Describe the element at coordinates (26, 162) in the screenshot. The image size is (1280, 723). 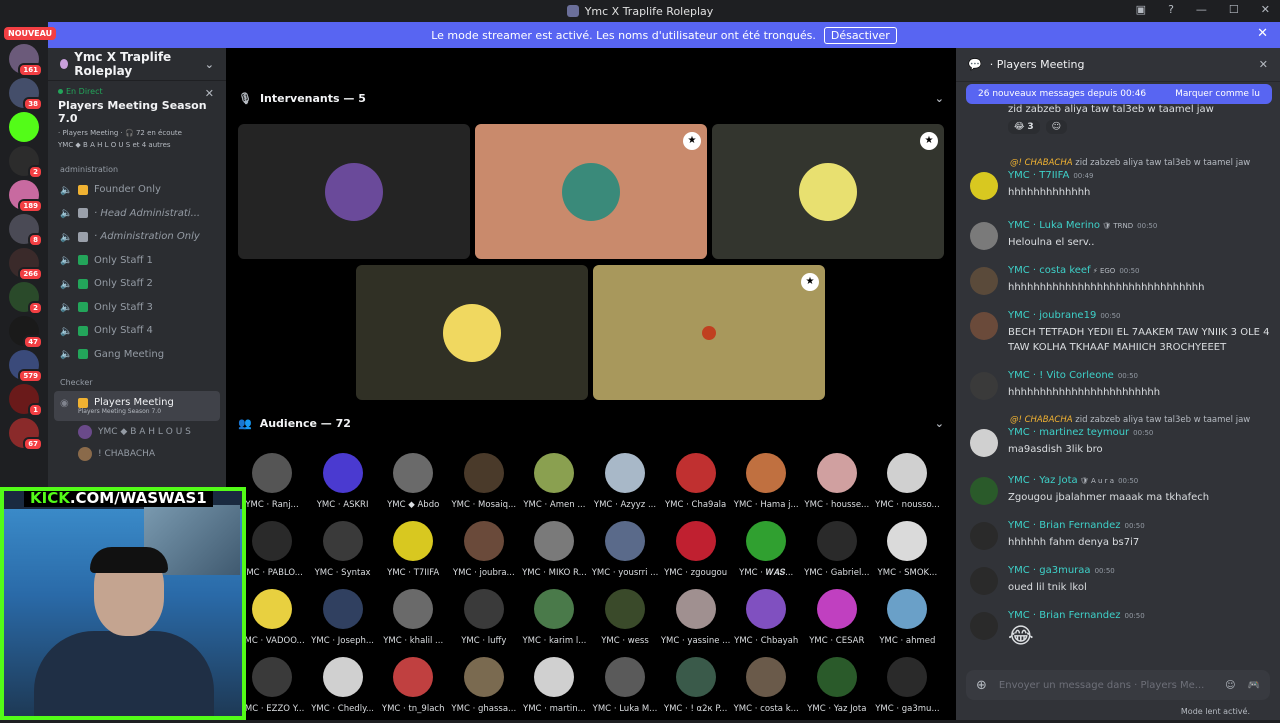
I see `server-icon: 2` at that location.